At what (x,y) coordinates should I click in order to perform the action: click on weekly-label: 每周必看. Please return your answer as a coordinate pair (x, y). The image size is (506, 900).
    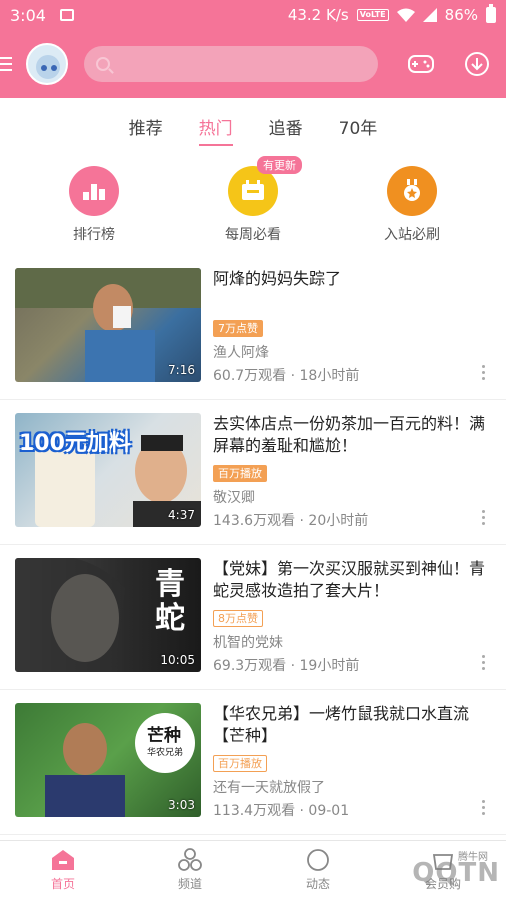
    Looking at the image, I should click on (253, 235).